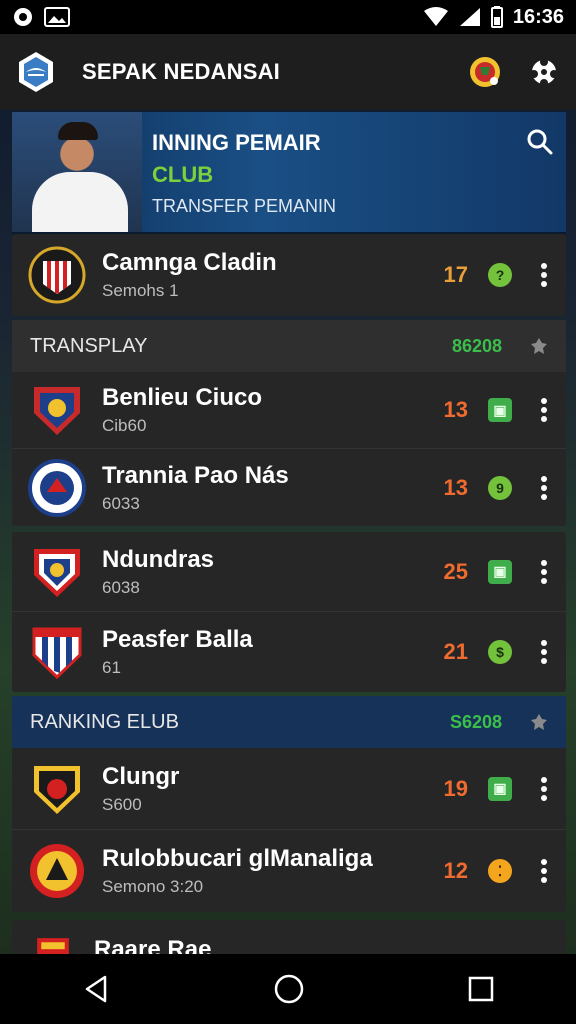 This screenshot has height=1024, width=576. I want to click on club-score: 19, so click(455, 788).